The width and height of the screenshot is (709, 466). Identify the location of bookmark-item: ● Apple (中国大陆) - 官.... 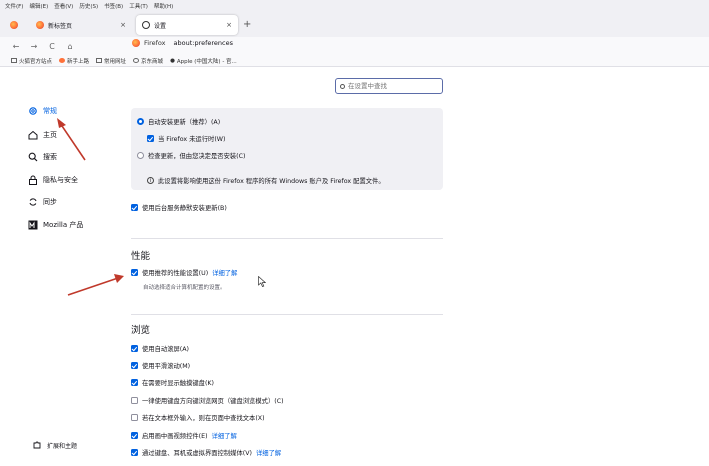
(203, 61).